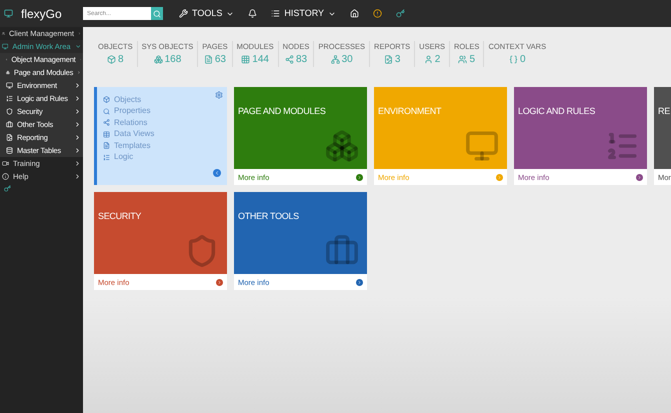  I want to click on chevron-icon, so click(217, 173).